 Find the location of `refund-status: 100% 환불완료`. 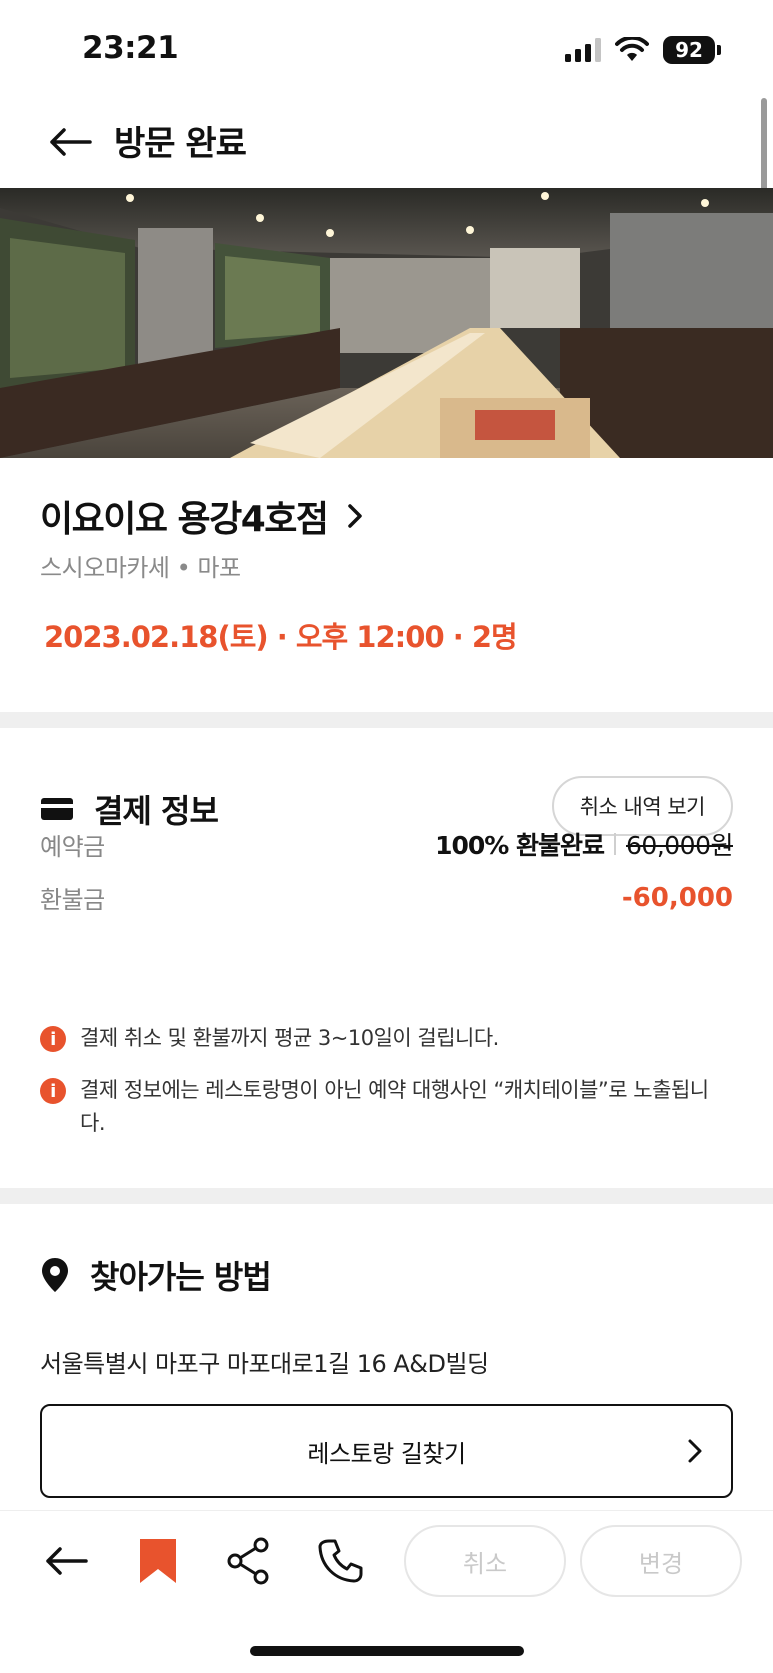

refund-status: 100% 환불완료 is located at coordinates (520, 845).